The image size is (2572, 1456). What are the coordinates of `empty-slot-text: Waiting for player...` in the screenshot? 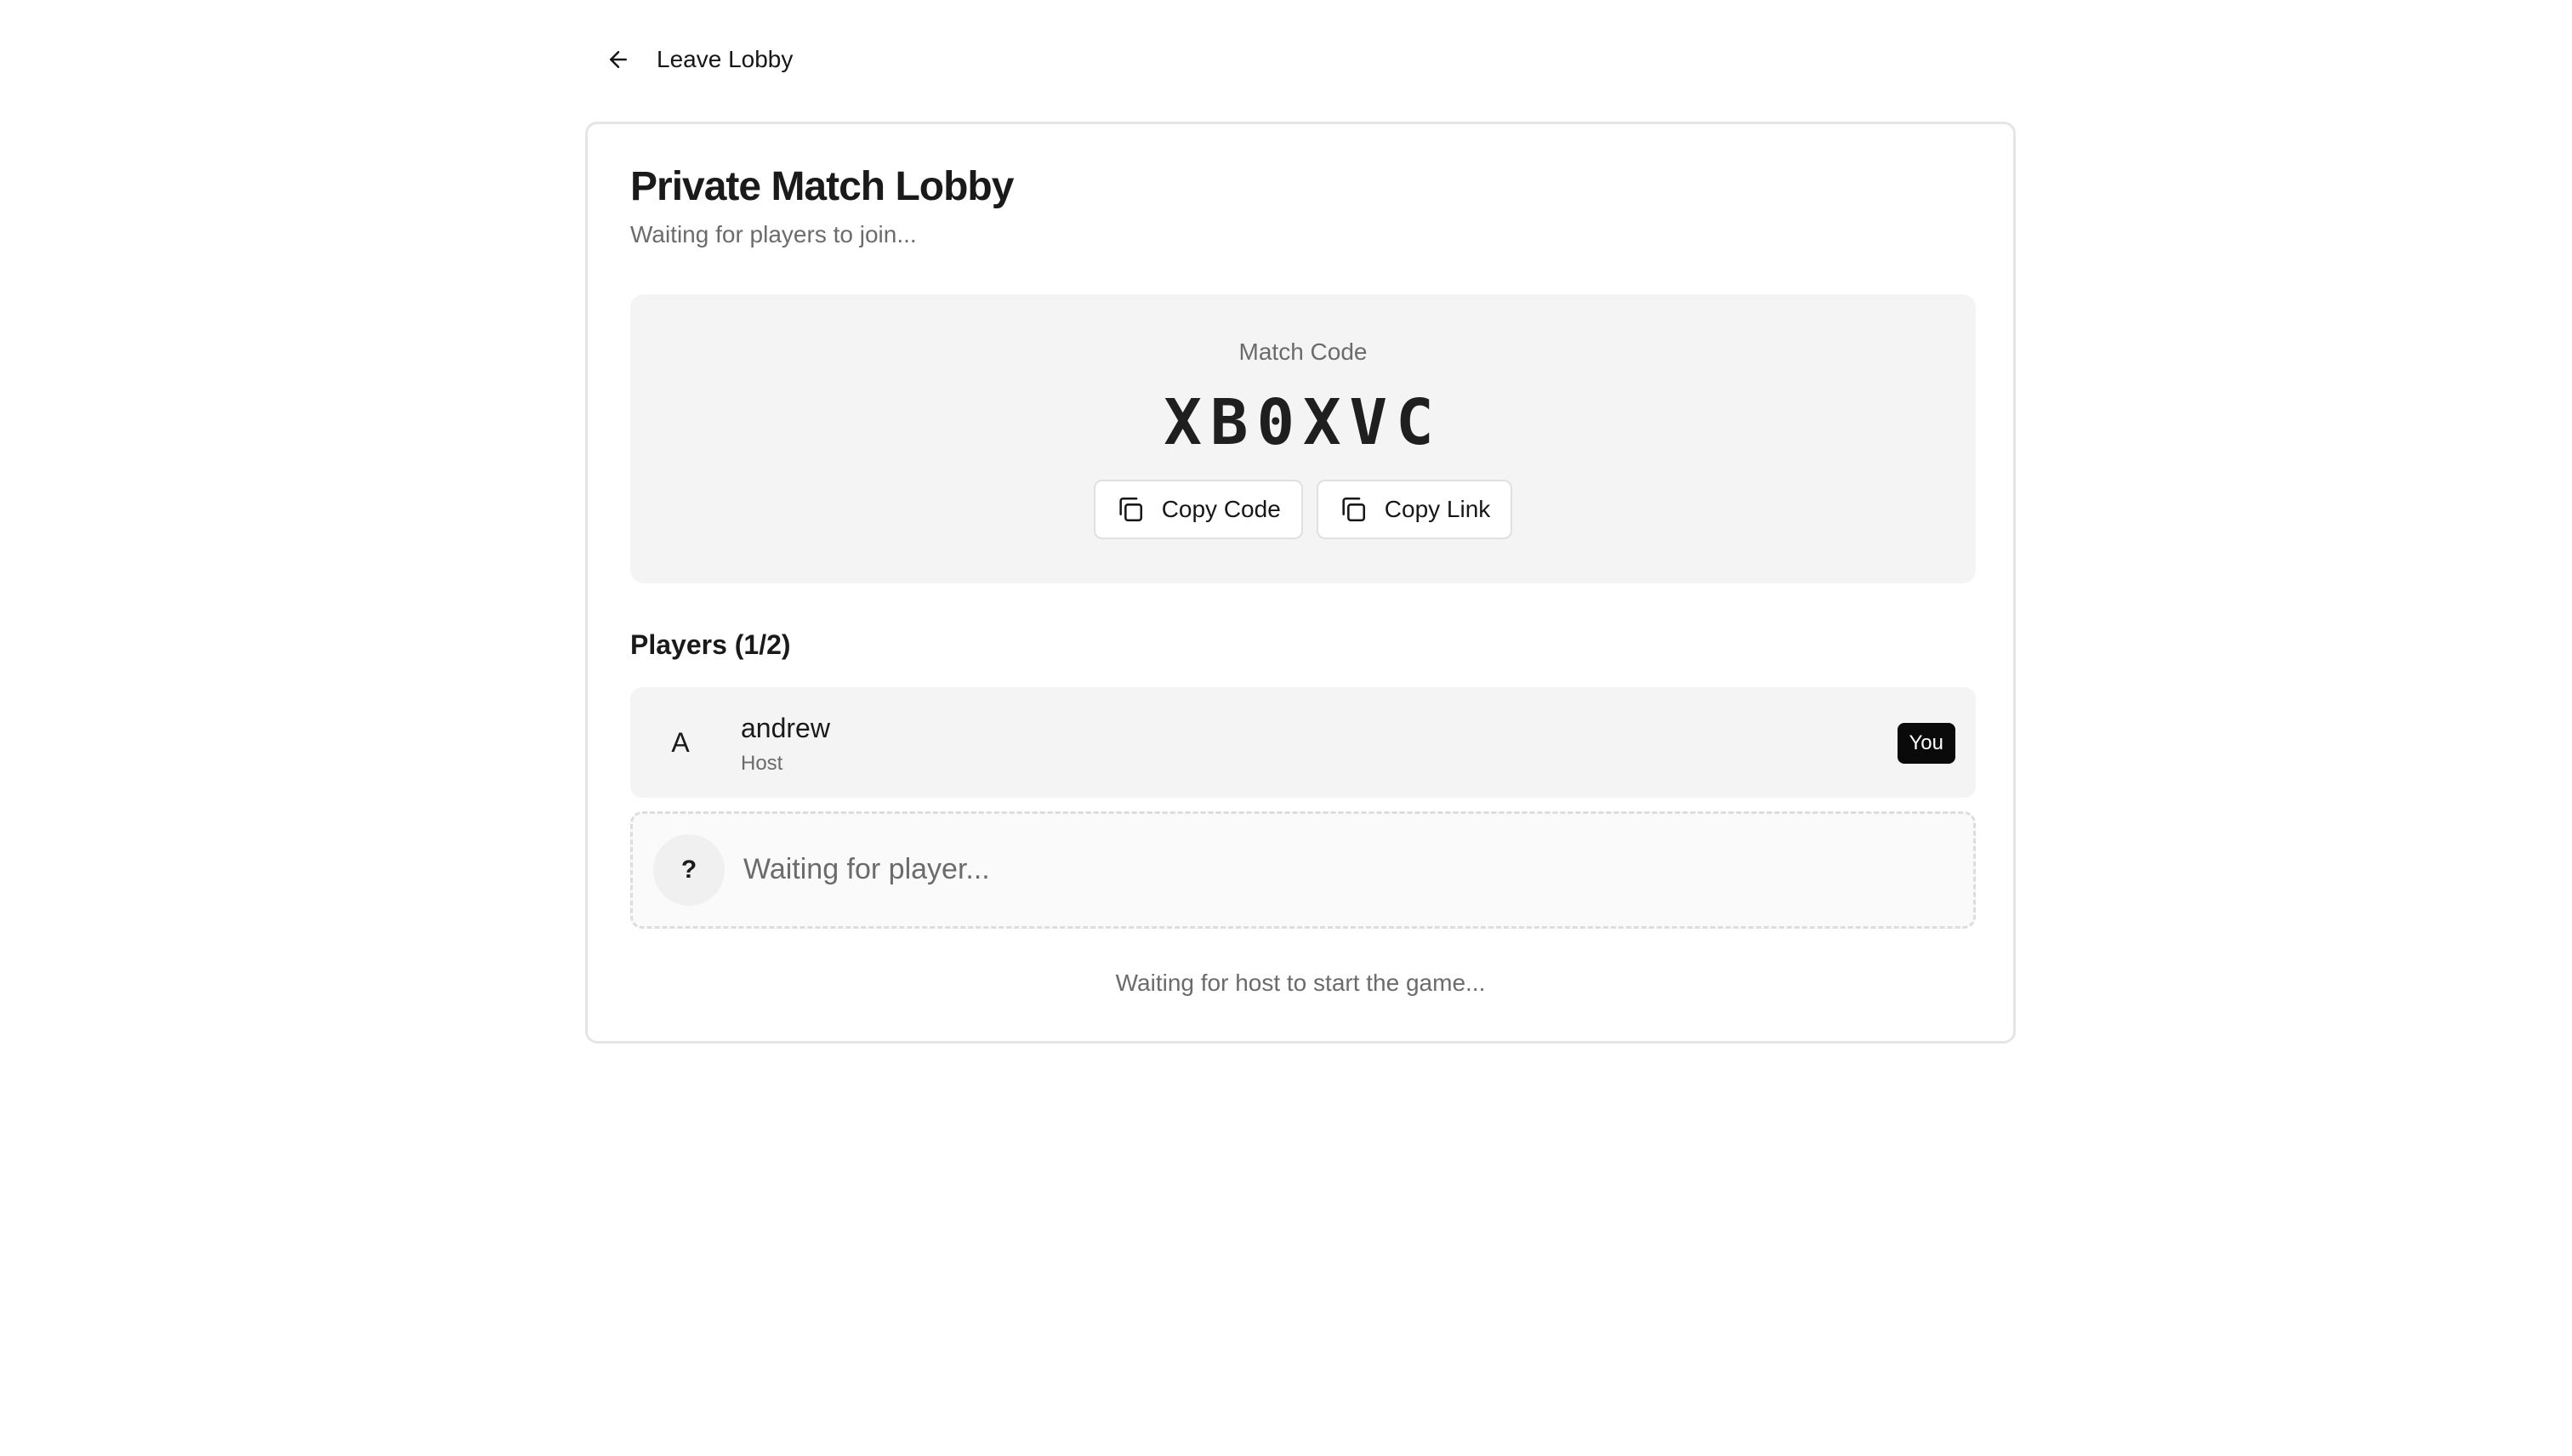 It's located at (867, 869).